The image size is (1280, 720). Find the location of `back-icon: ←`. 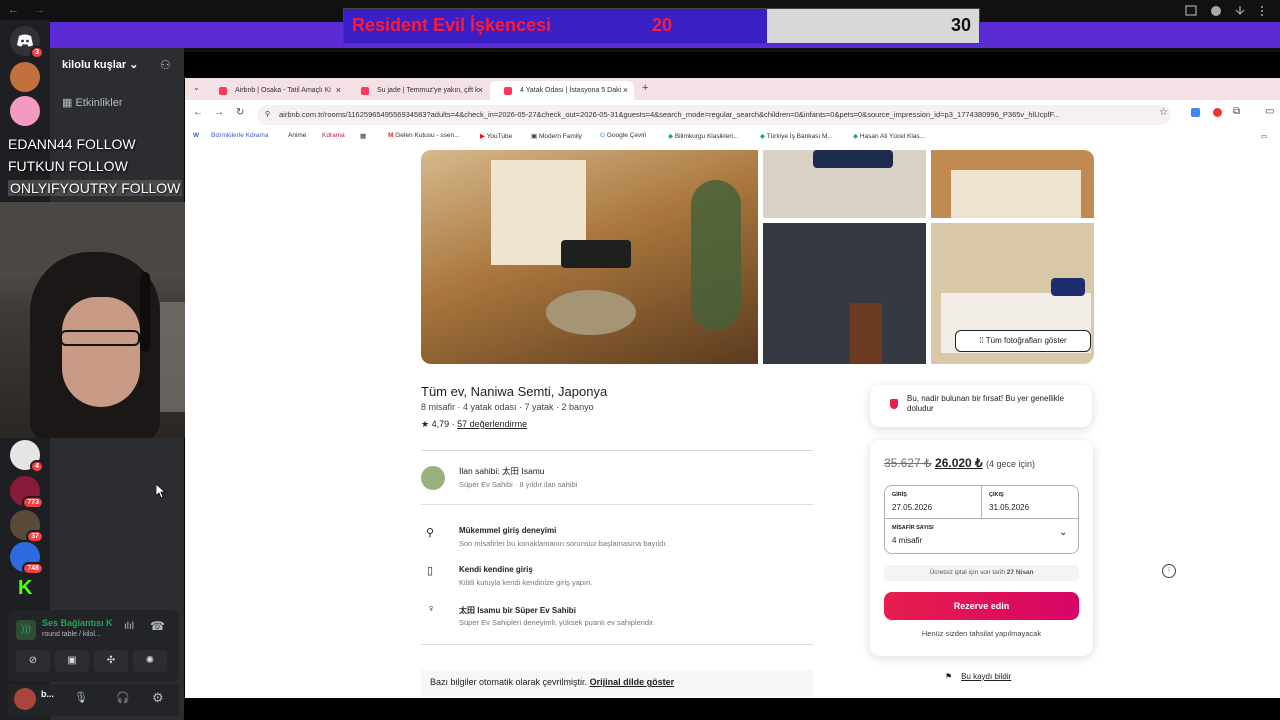

back-icon: ← is located at coordinates (198, 112).